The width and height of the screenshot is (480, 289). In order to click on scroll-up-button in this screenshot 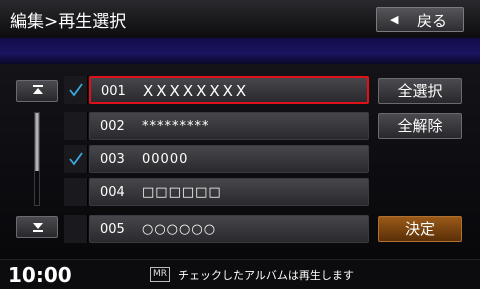, I will do `click(37, 91)`.